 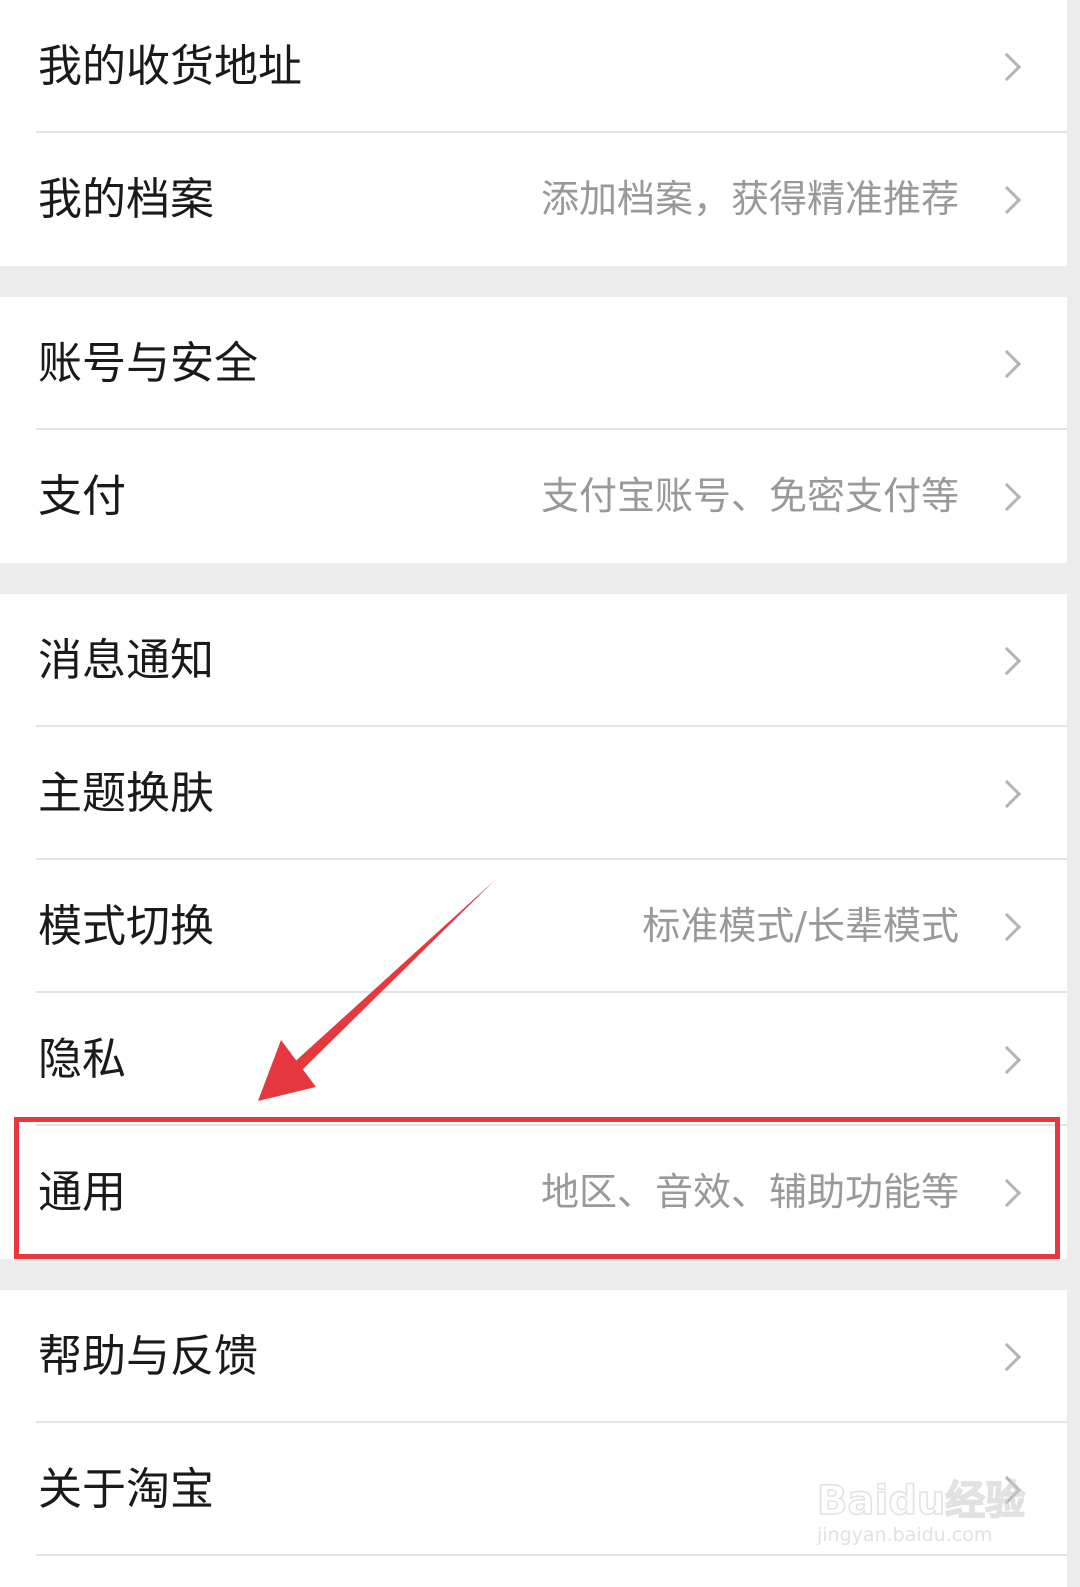 I want to click on settings-item-hint: 标准模式/长辈模式, so click(x=800, y=926).